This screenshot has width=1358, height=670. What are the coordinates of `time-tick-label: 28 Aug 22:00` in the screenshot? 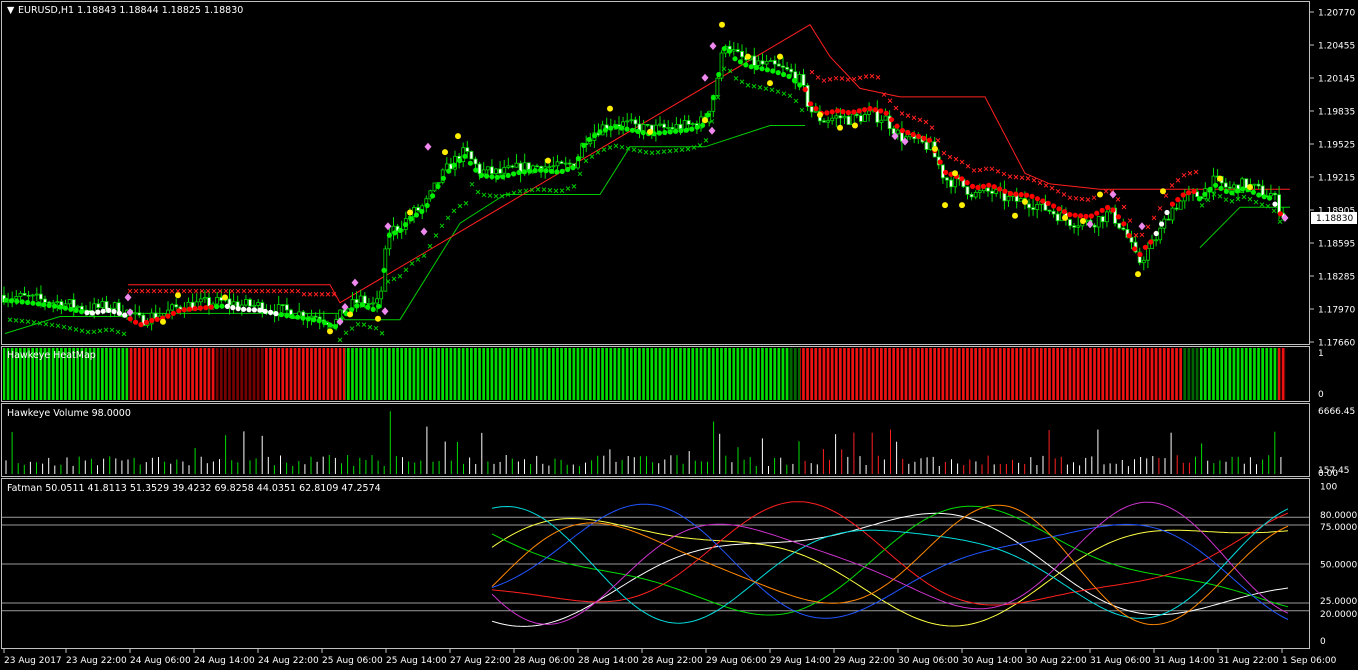 It's located at (672, 661).